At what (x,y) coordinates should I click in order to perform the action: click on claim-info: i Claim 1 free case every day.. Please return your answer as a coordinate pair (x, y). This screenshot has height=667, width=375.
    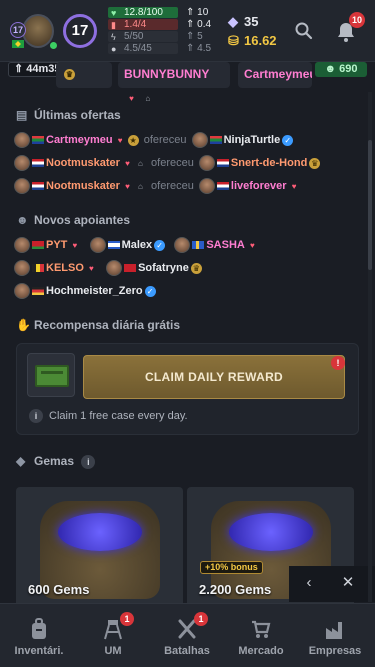
    Looking at the image, I should click on (108, 416).